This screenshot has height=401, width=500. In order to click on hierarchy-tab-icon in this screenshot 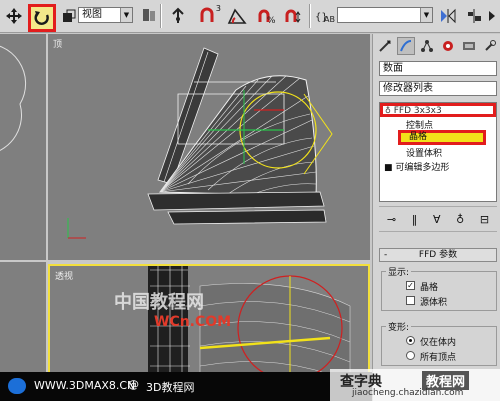, I will do `click(427, 46)`.